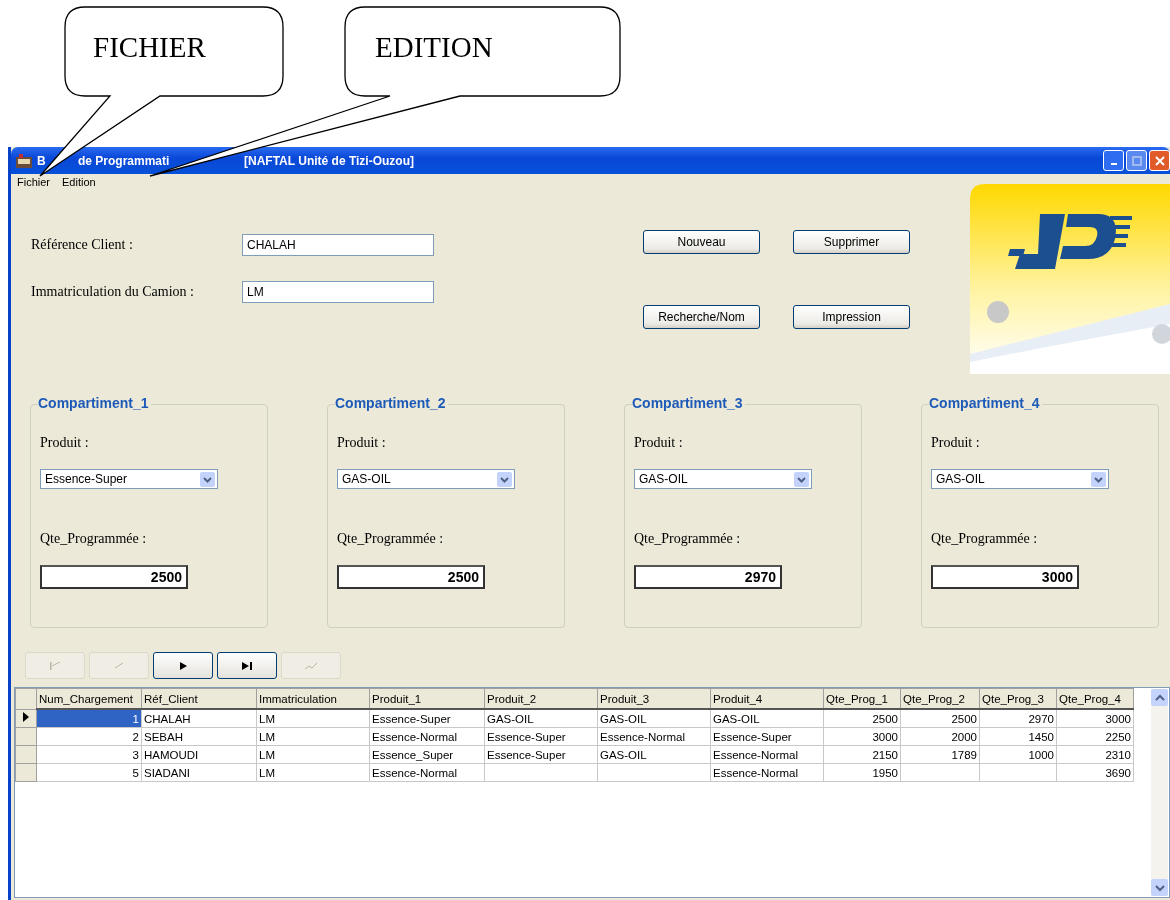  Describe the element at coordinates (862, 772) in the screenshot. I see `table-cell: 1950` at that location.